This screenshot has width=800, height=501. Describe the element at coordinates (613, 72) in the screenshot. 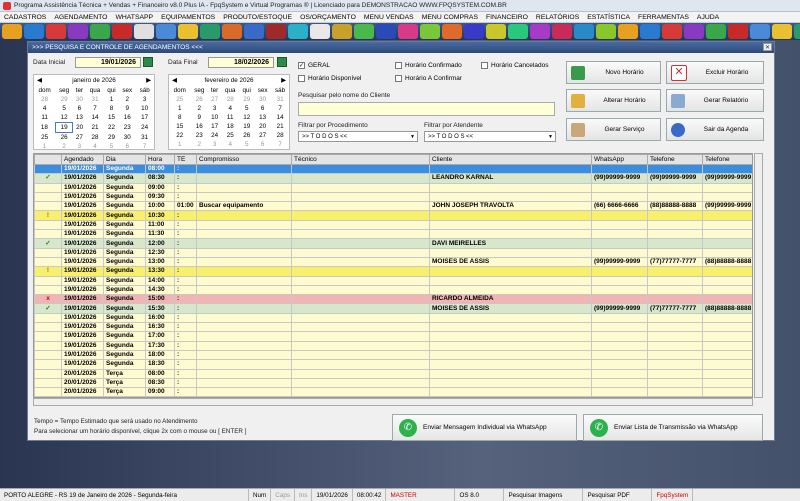

I see `novo-horario-button: Novo Horário` at that location.